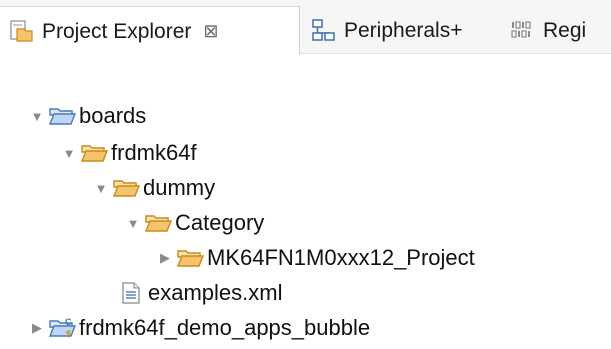 This screenshot has width=611, height=349. What do you see at coordinates (323, 30) in the screenshot?
I see `peripherals-icon` at bounding box center [323, 30].